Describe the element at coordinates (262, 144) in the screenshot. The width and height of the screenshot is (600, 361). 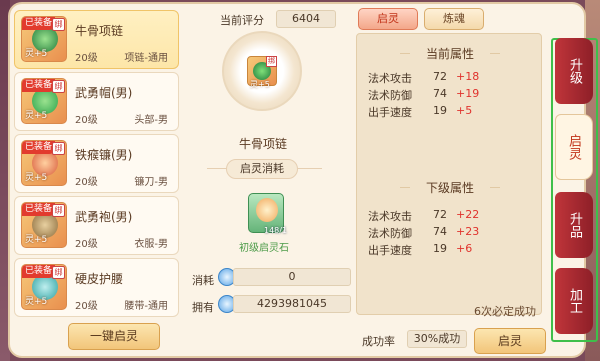
I see `selected-item-name: 牛骨项链` at that location.